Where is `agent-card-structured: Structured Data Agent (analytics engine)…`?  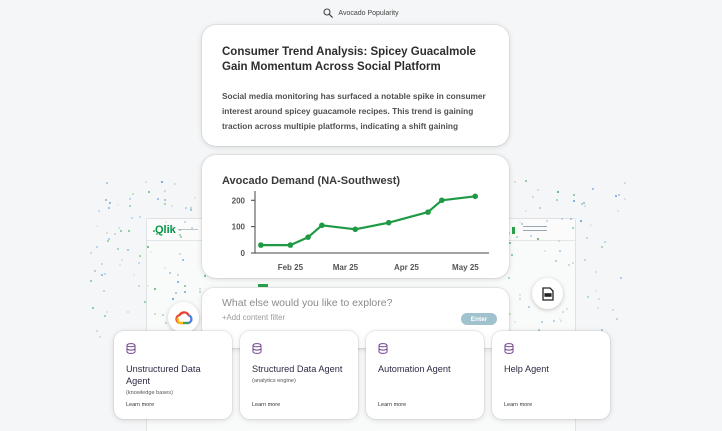
agent-card-structured: Structured Data Agent (analytics engine)… is located at coordinates (299, 375).